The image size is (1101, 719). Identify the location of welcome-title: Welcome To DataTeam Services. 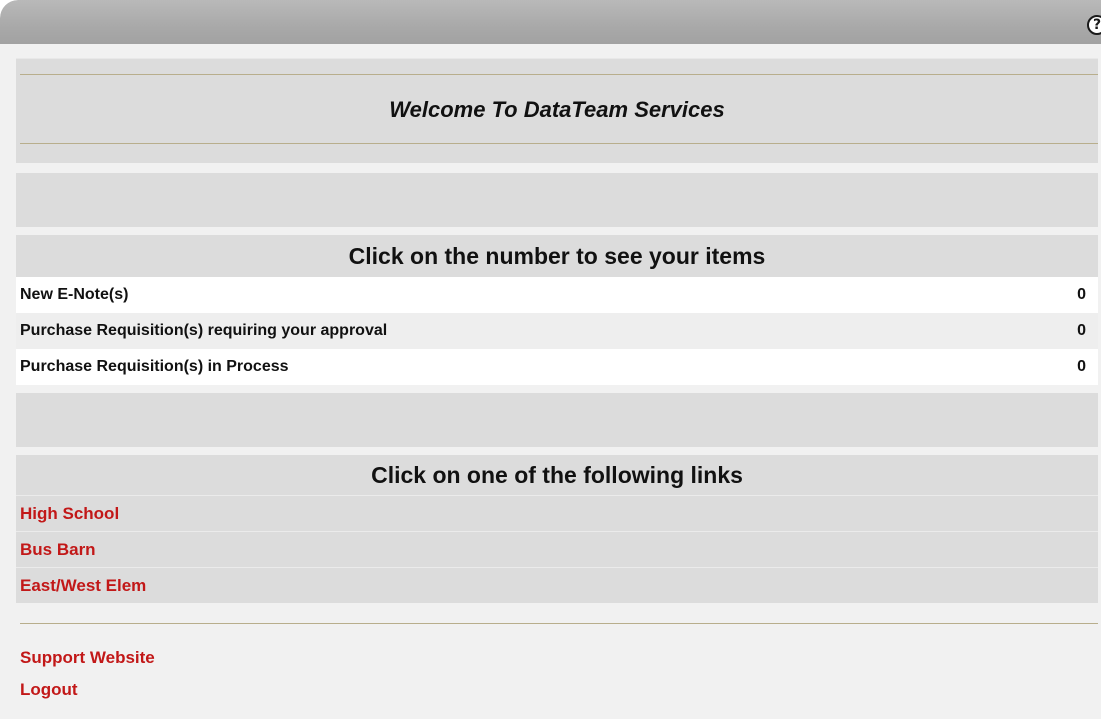
(557, 109).